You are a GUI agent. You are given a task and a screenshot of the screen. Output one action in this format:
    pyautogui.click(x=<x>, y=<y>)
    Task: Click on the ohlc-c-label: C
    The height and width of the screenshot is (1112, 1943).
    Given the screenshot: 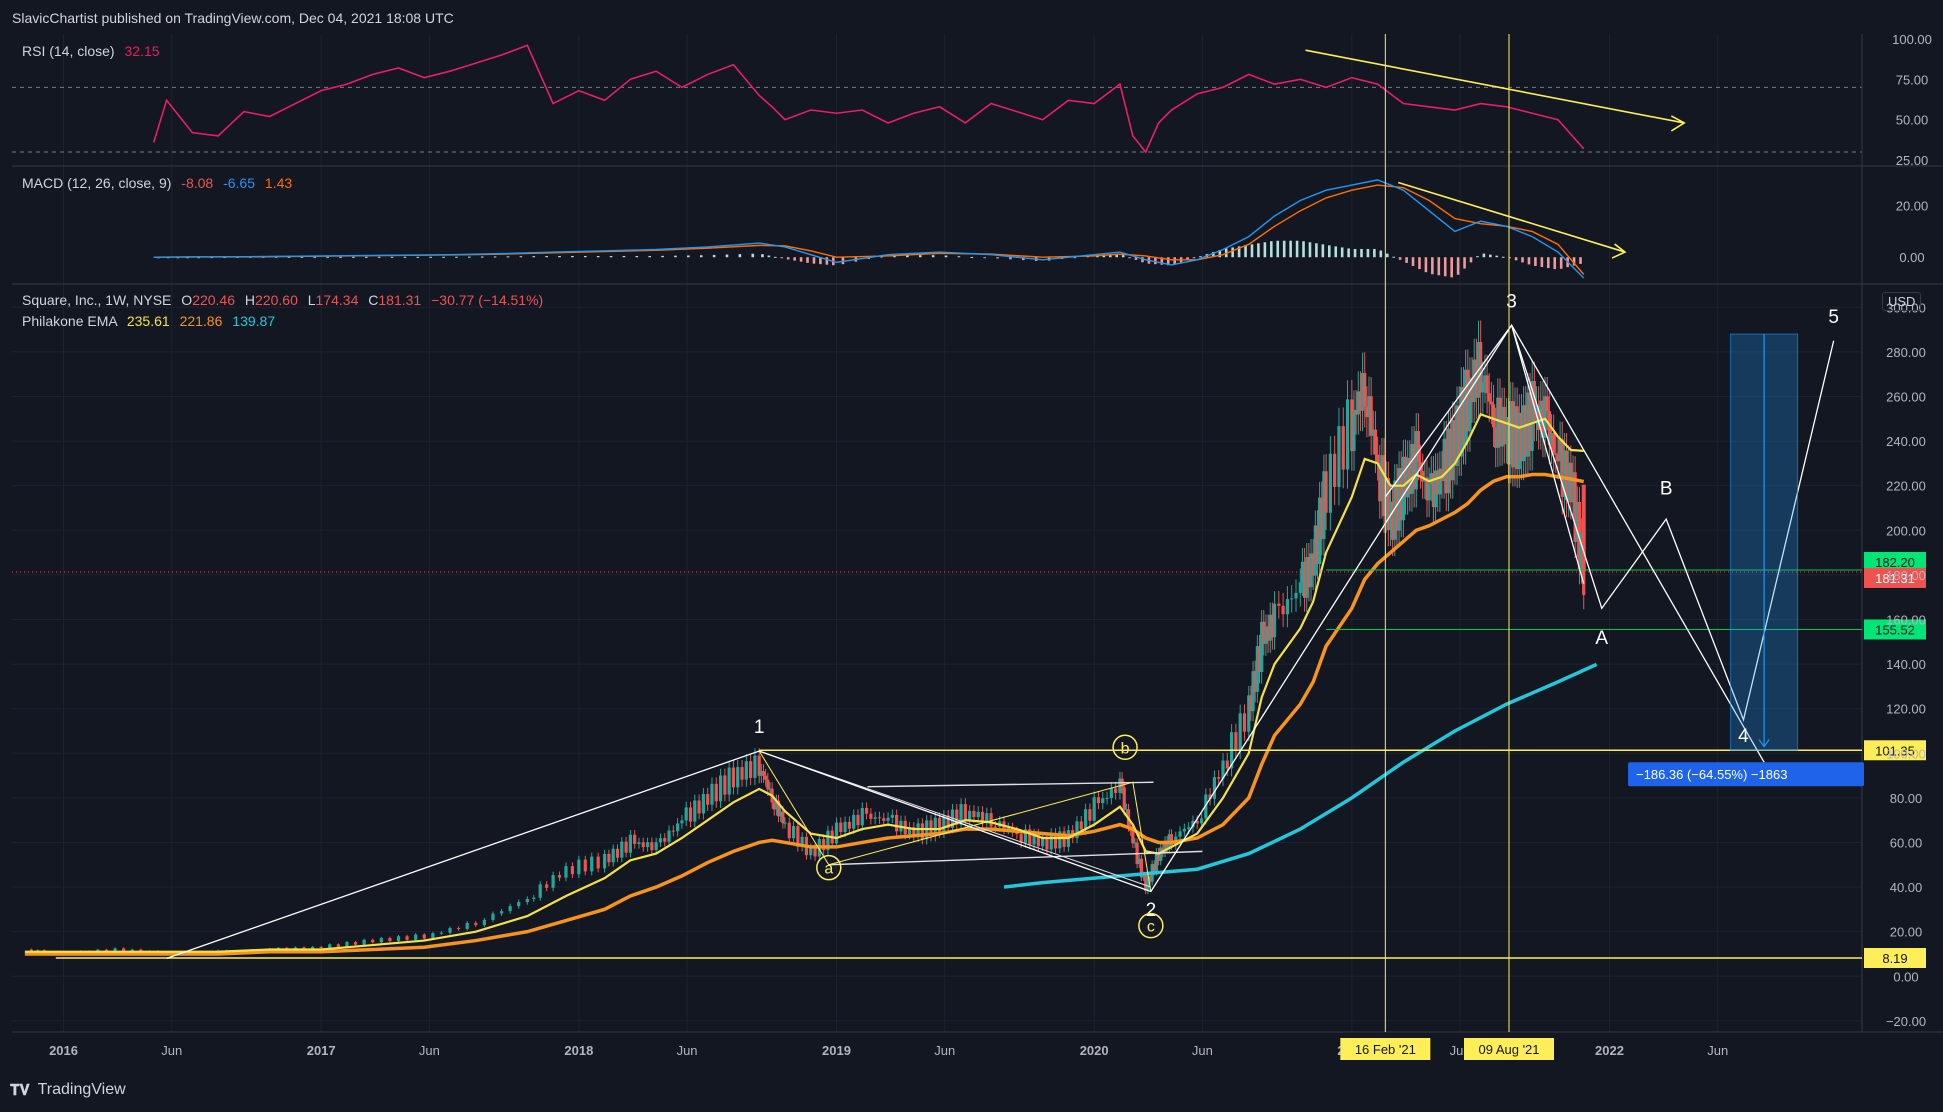 What is the action you would take?
    pyautogui.click(x=373, y=300)
    